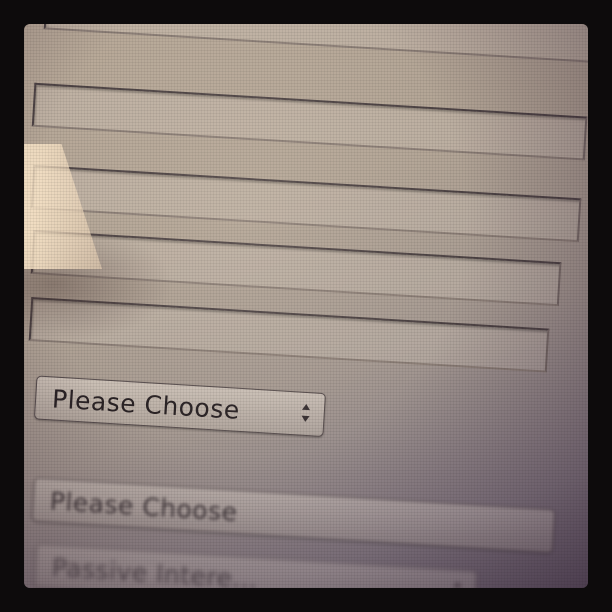 Image resolution: width=612 pixels, height=612 pixels. Describe the element at coordinates (146, 404) in the screenshot. I see `select-primary-label: Please Choose` at that location.